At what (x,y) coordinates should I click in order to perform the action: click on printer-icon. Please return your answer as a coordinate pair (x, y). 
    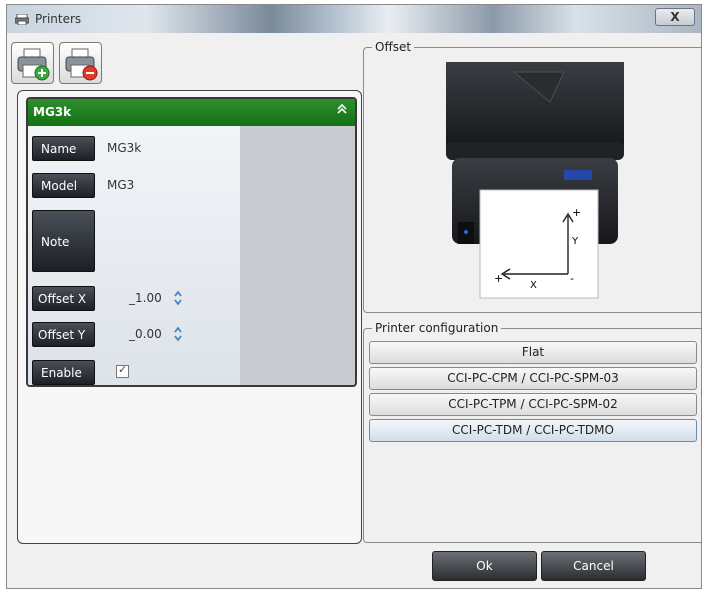
    Looking at the image, I should click on (22, 19).